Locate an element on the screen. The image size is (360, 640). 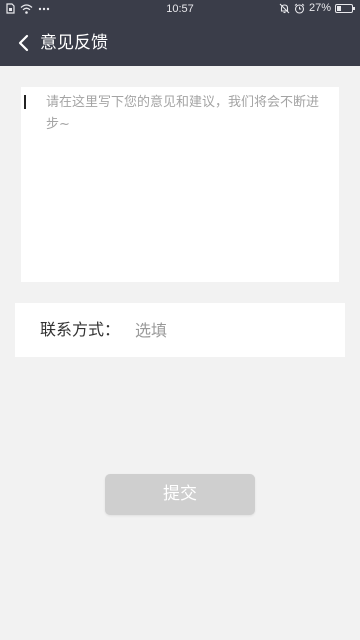
status-right-icons: 27% is located at coordinates (317, 8).